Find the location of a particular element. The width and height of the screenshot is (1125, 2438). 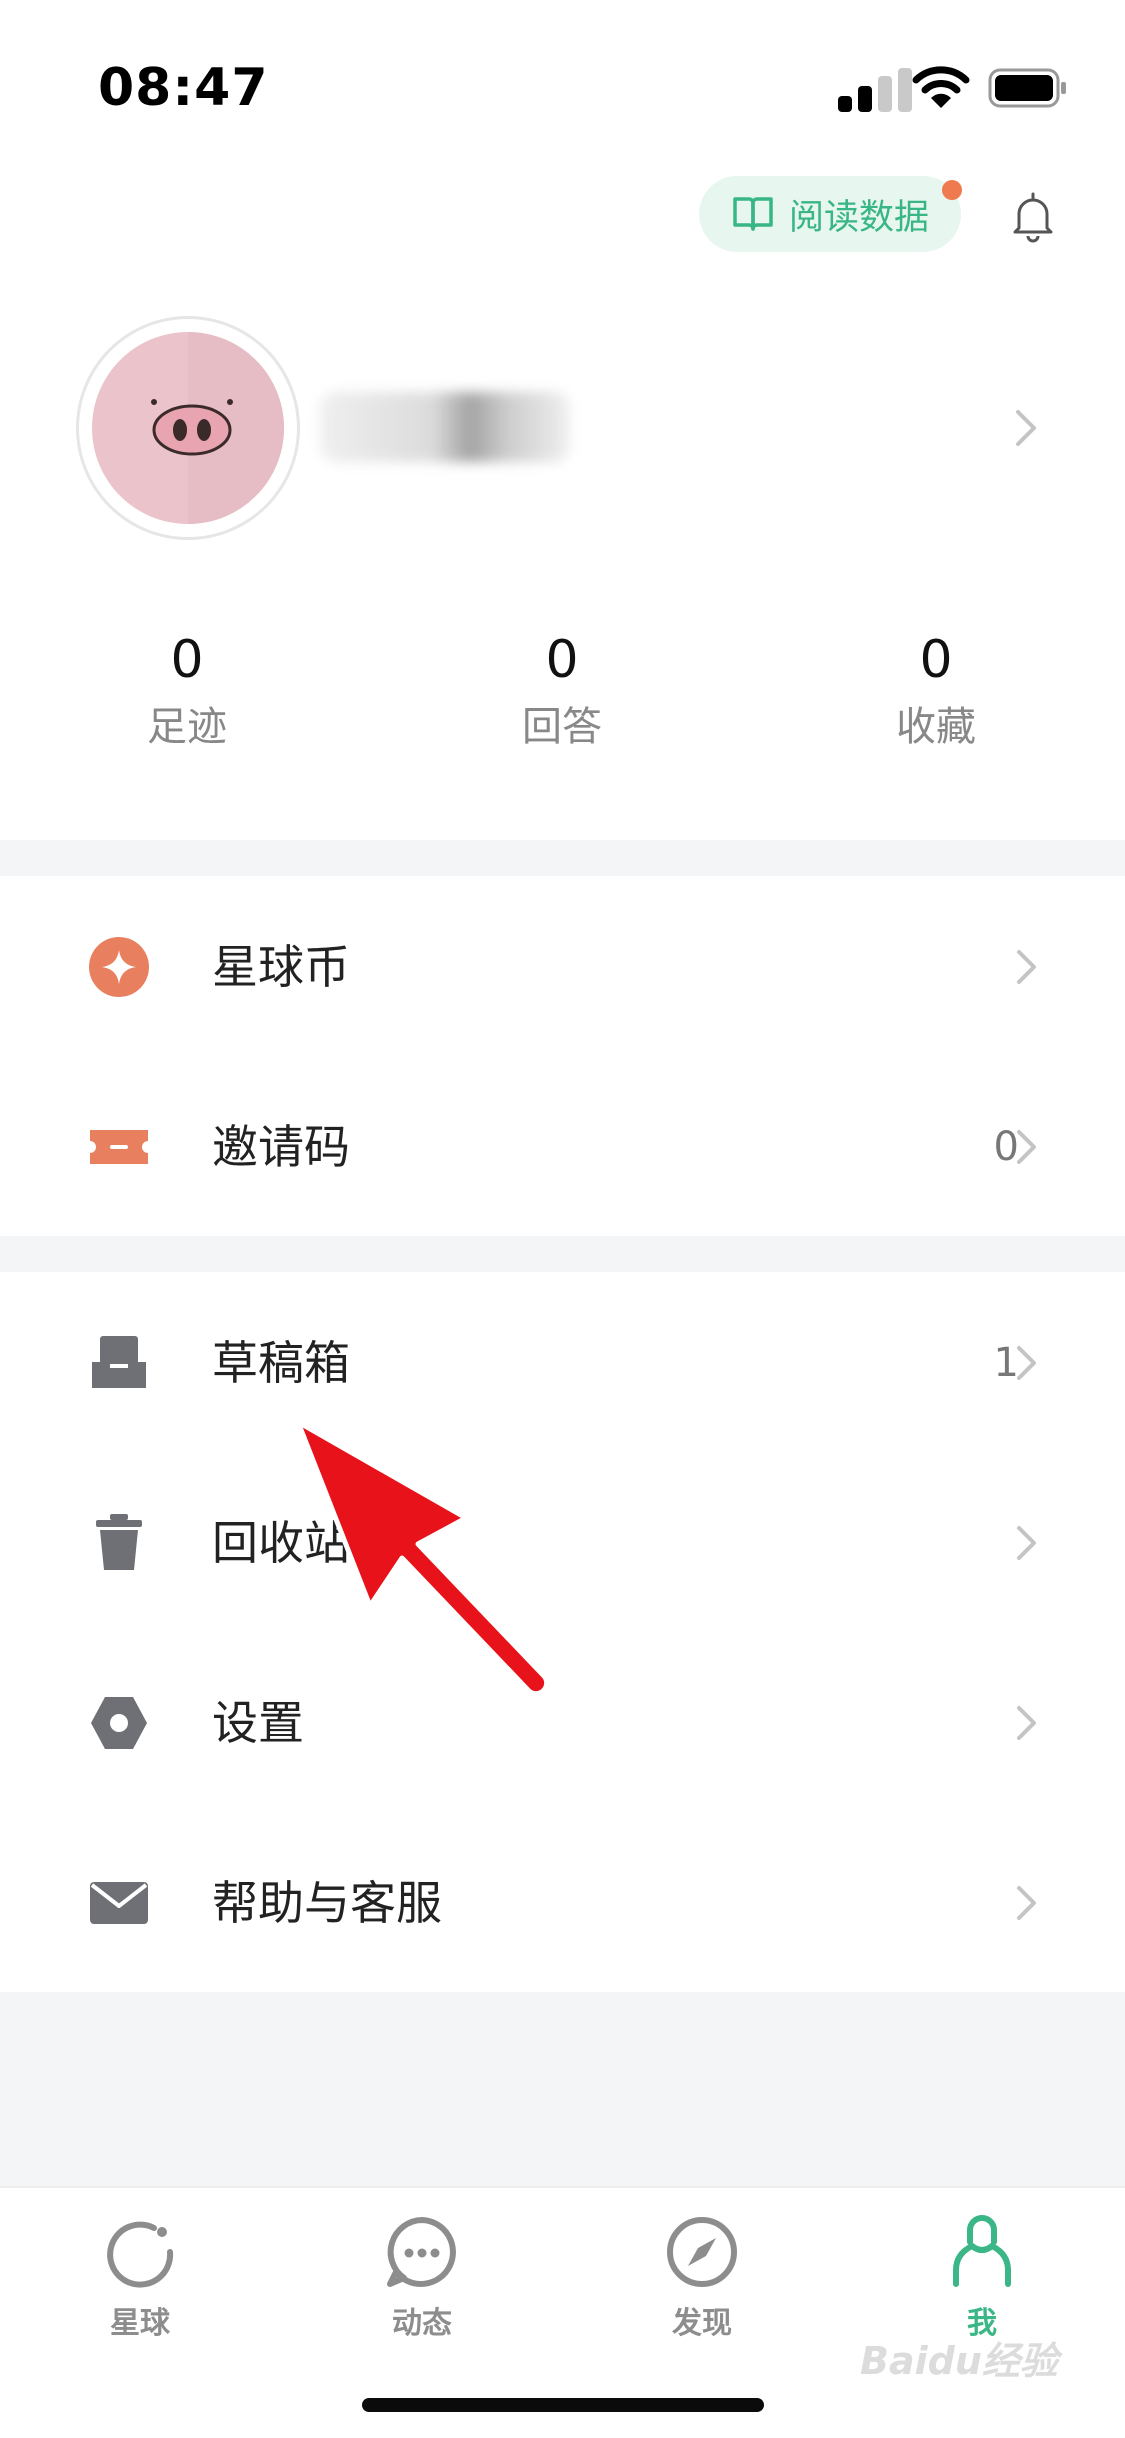

bell-icon is located at coordinates (1033, 216).